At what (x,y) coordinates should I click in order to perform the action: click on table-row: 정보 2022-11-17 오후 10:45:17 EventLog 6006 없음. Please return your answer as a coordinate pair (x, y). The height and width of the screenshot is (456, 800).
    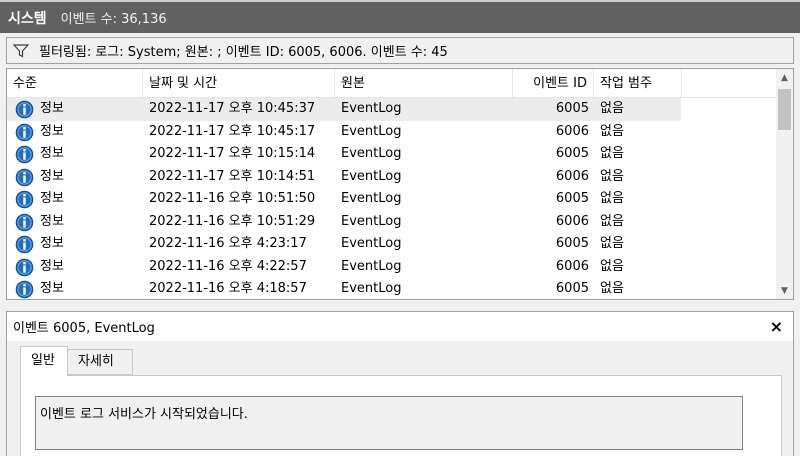
    Looking at the image, I should click on (392, 132).